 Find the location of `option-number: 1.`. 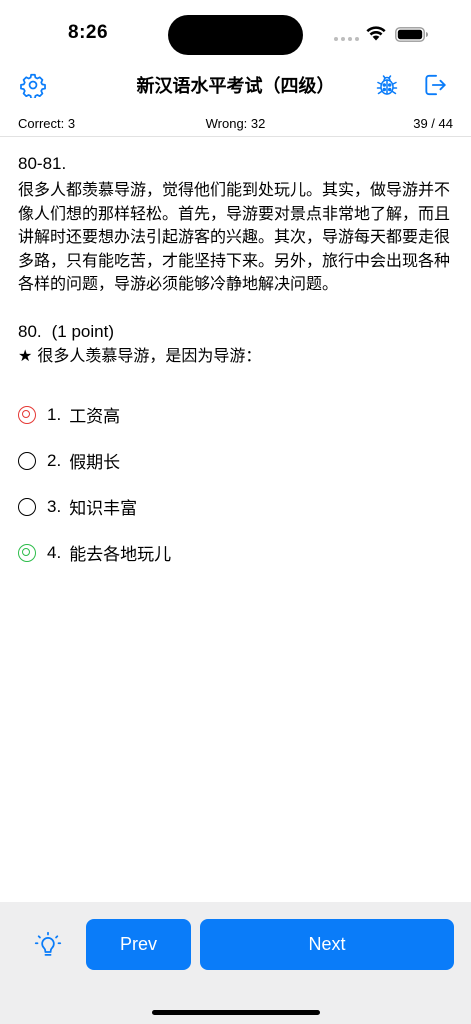

option-number: 1. is located at coordinates (54, 414).